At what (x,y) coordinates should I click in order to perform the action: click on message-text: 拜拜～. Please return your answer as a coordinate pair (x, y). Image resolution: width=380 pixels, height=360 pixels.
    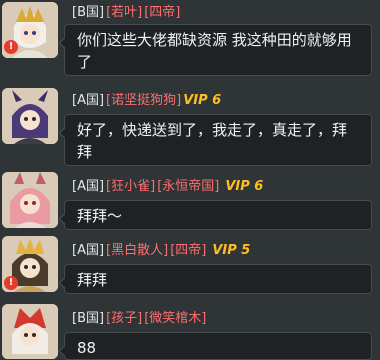
    Looking at the image, I should click on (100, 216).